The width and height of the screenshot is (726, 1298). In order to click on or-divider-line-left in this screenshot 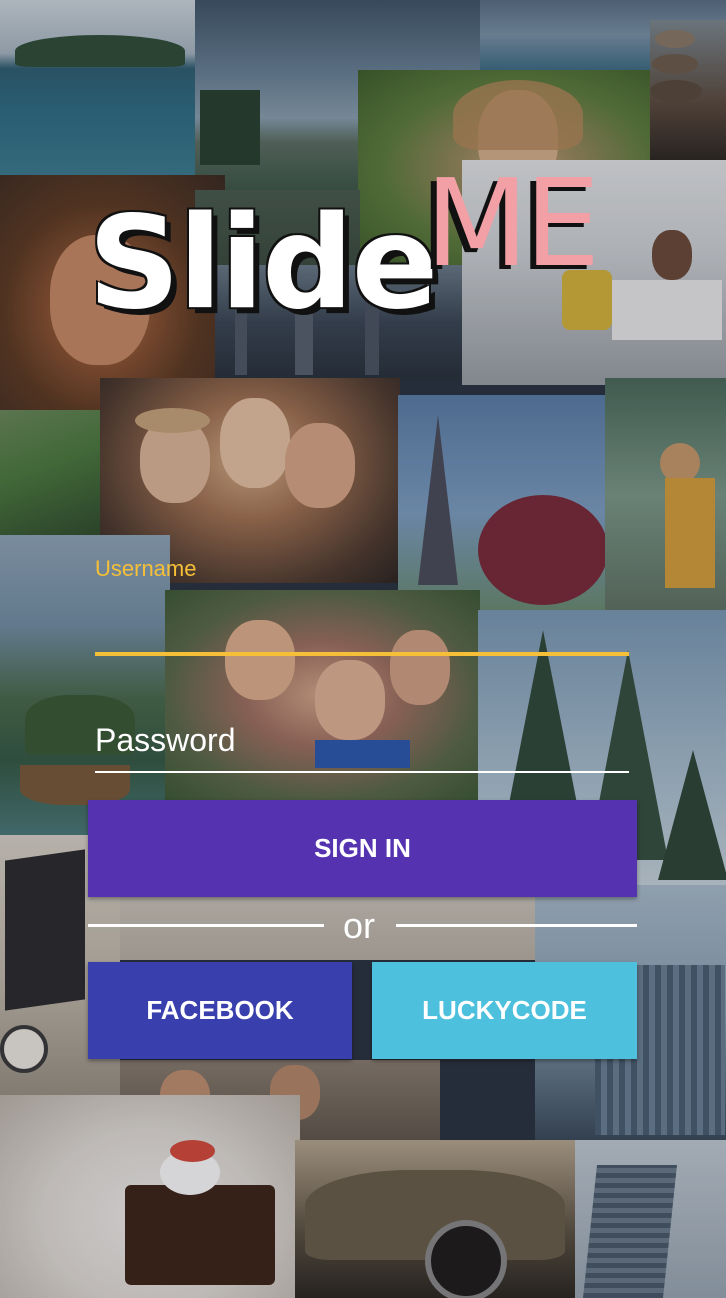, I will do `click(206, 925)`.